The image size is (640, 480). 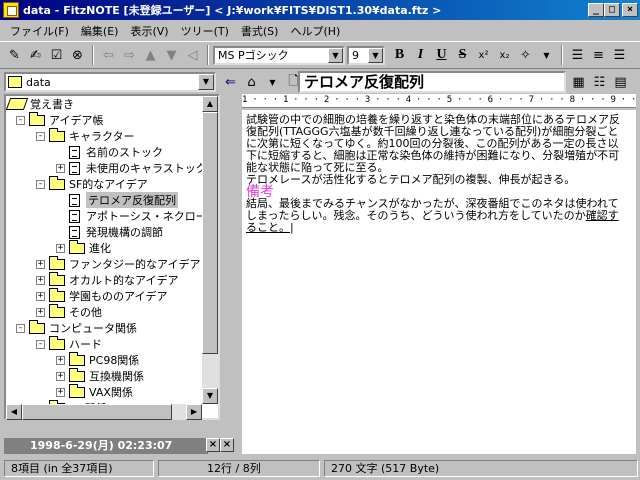 What do you see at coordinates (253, 55) in the screenshot?
I see `font-name-value: MS Pゴシック` at bounding box center [253, 55].